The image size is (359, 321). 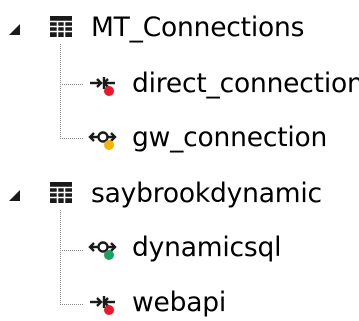 I want to click on tree-group-label: MT_Connections, so click(x=198, y=27).